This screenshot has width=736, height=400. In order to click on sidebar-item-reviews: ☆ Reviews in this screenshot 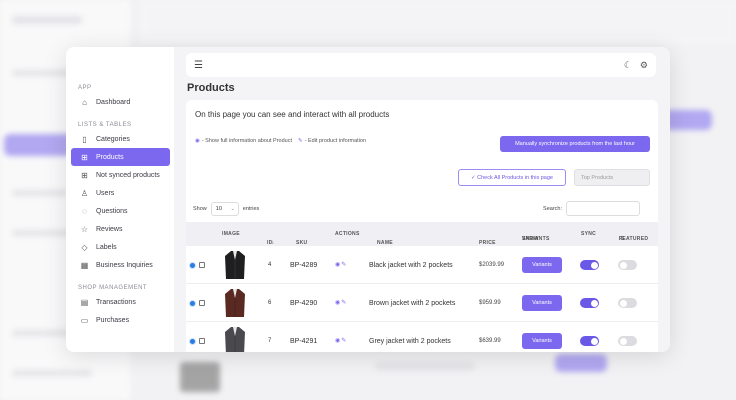, I will do `click(120, 229)`.